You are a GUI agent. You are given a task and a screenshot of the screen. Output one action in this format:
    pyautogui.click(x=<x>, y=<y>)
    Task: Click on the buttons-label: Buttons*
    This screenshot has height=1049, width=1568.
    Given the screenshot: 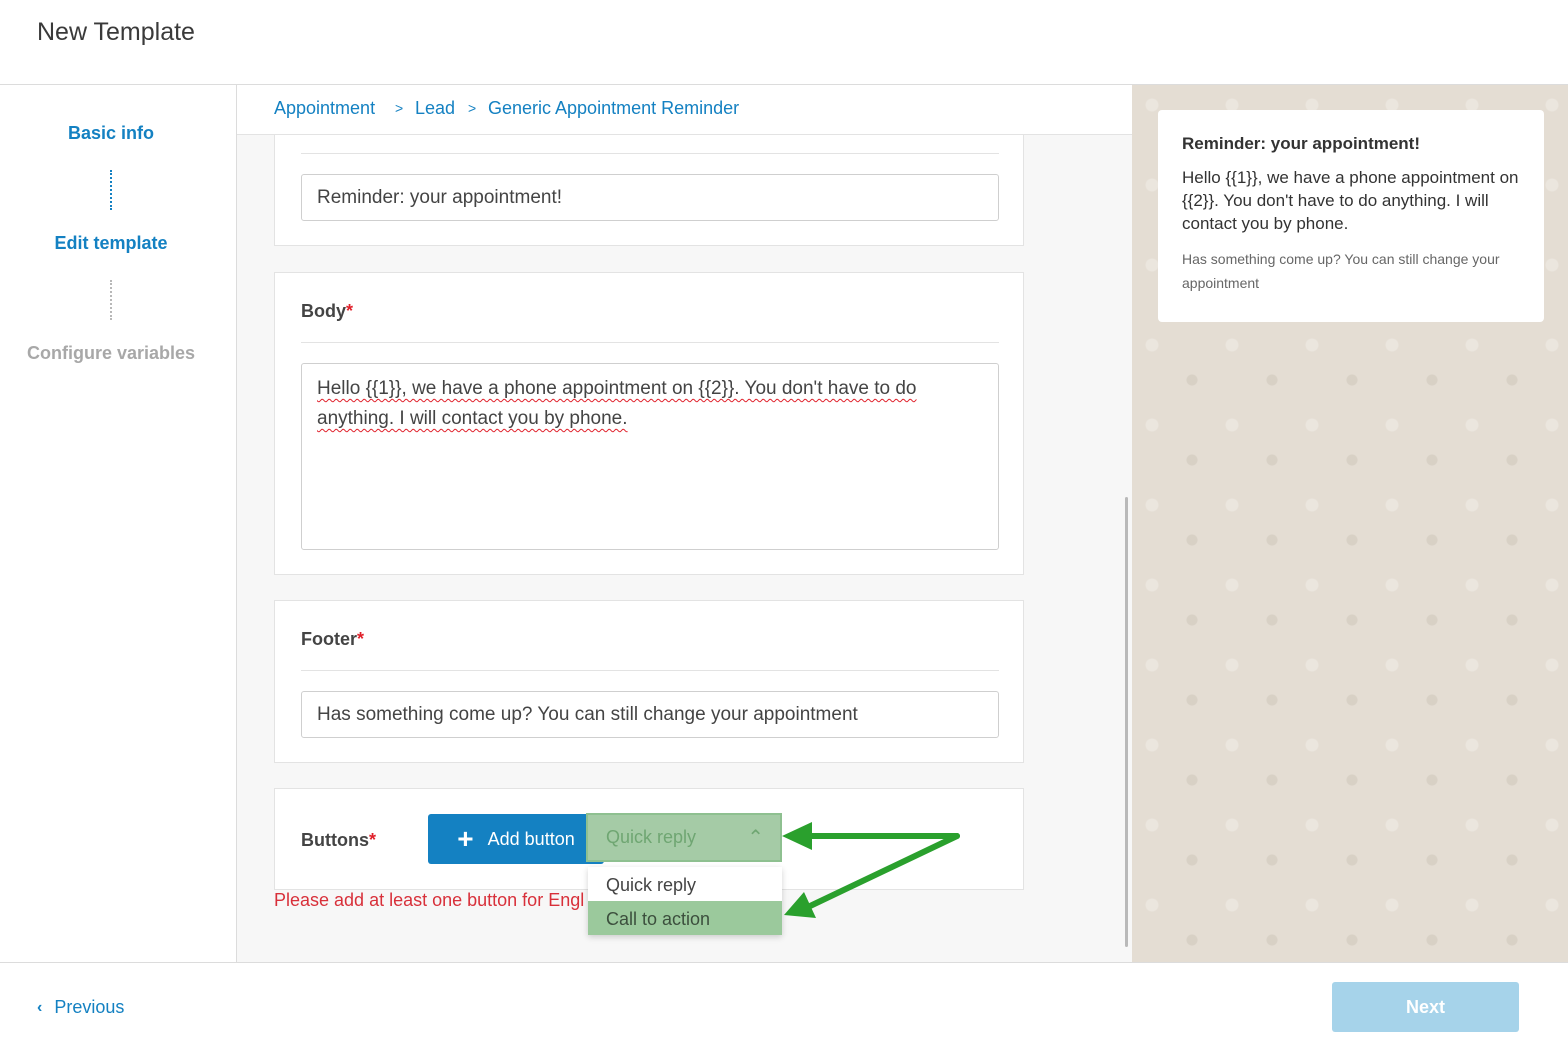 What is the action you would take?
    pyautogui.click(x=338, y=840)
    